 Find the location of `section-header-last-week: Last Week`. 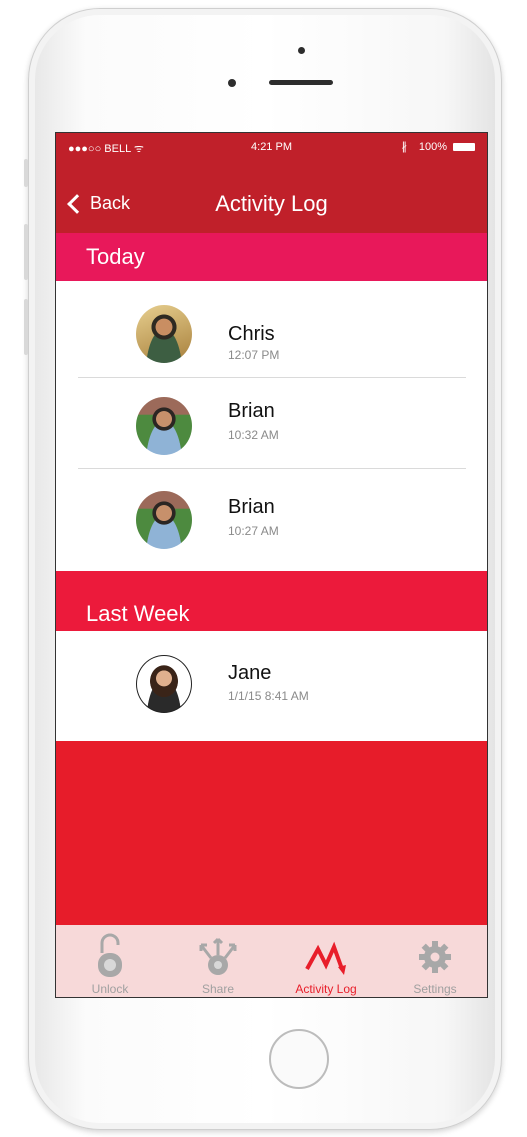

section-header-last-week: Last Week is located at coordinates (271, 601).